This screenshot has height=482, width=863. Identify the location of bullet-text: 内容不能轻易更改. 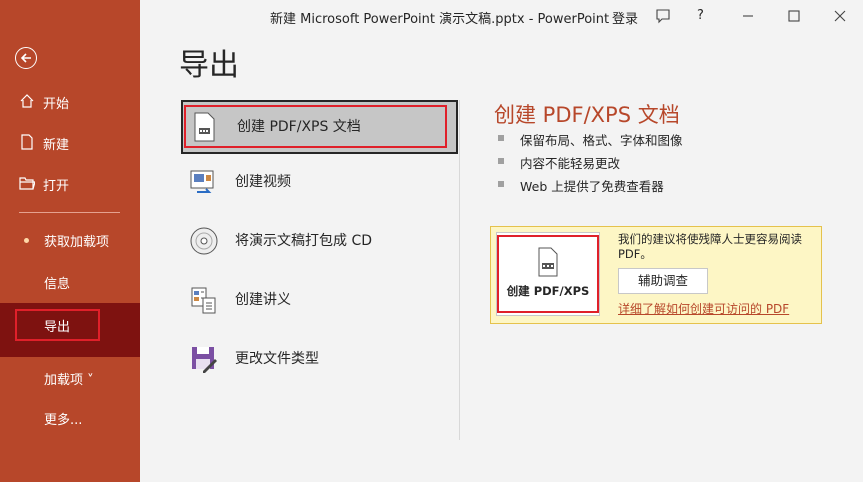
(570, 163).